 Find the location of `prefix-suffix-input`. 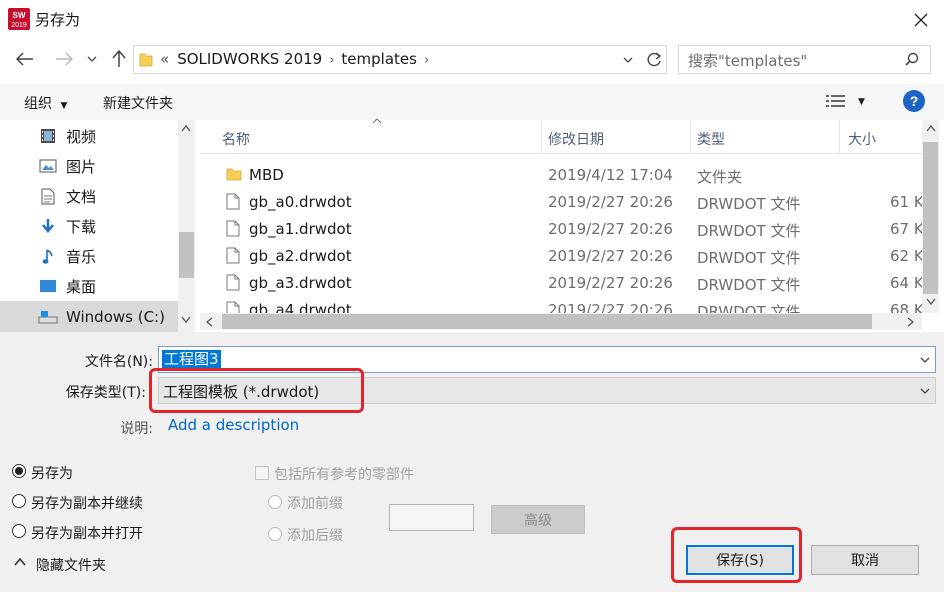

prefix-suffix-input is located at coordinates (431, 517).